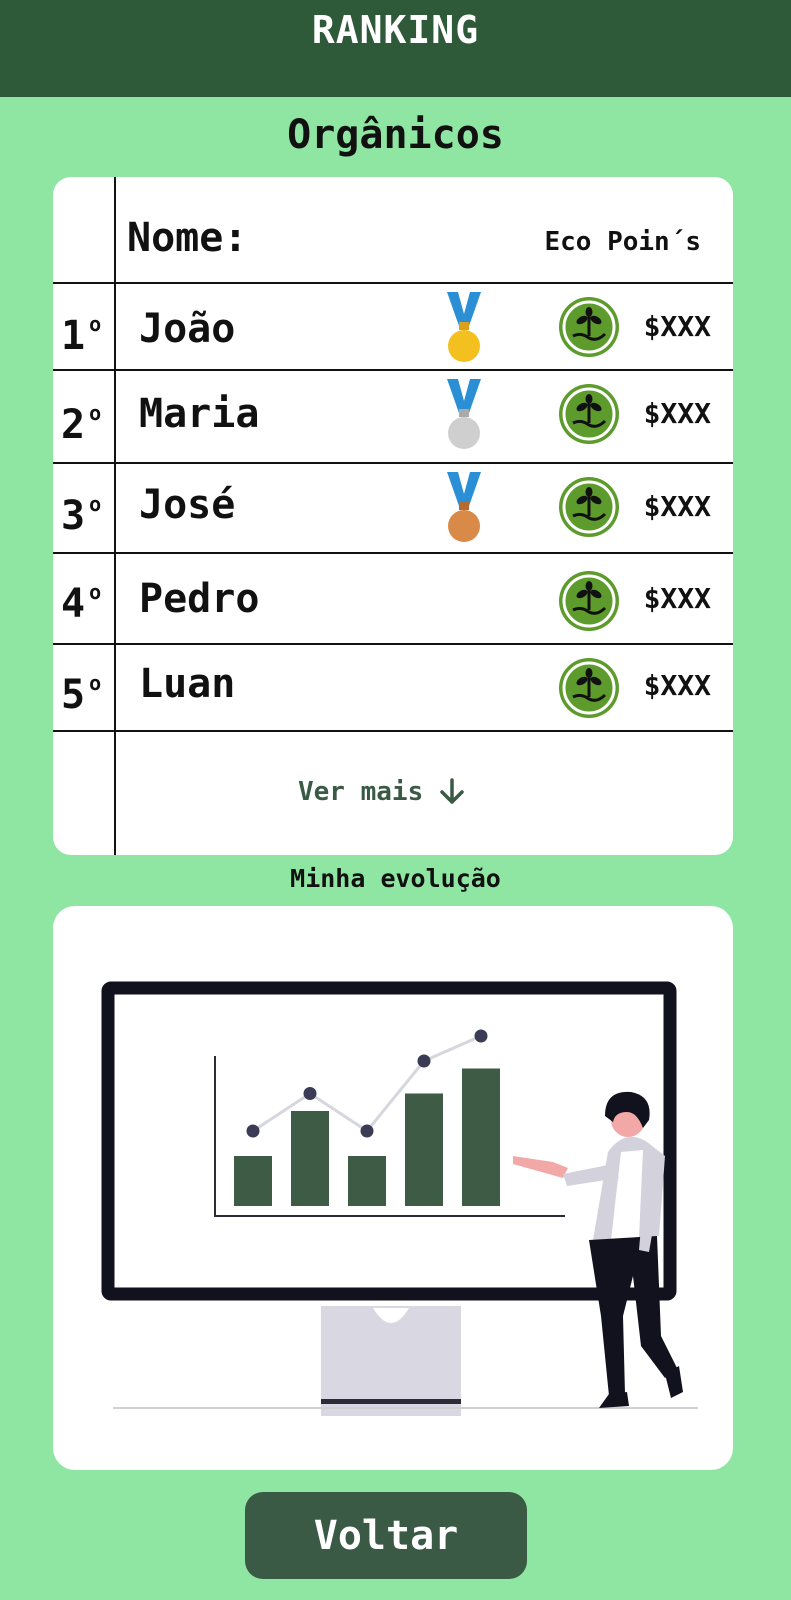 The width and height of the screenshot is (791, 1600). Describe the element at coordinates (199, 414) in the screenshot. I see `player-name: Maria` at that location.